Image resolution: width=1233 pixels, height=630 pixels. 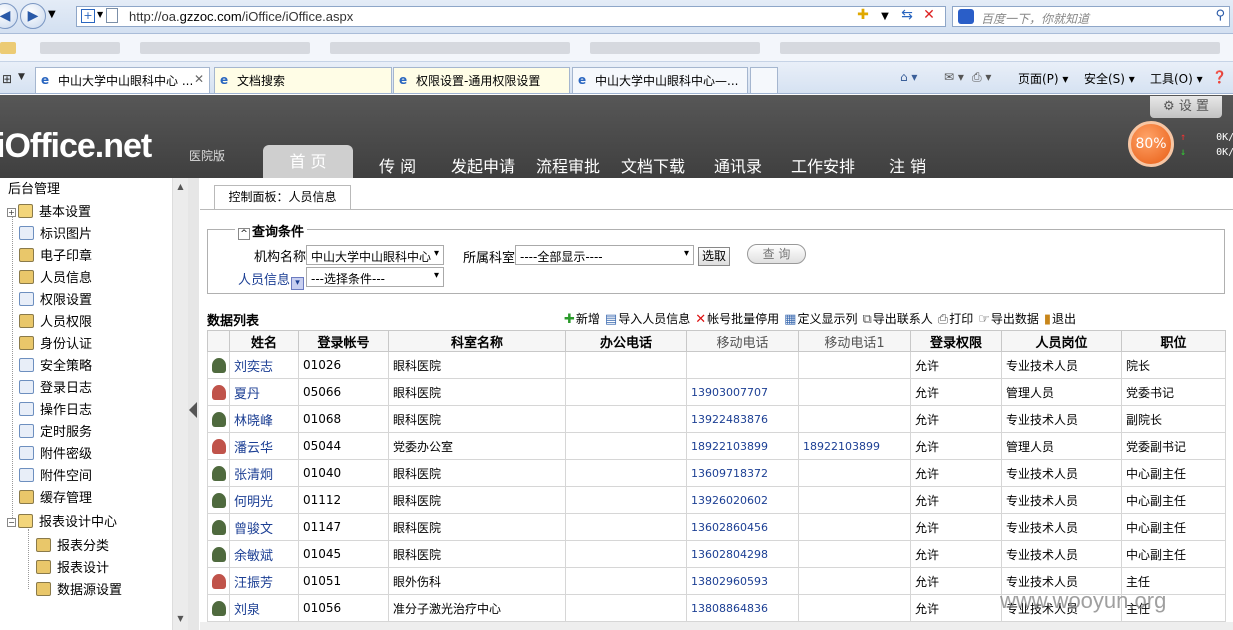 What do you see at coordinates (742, 341) in the screenshot?
I see `col-mobile: 移动电话` at bounding box center [742, 341].